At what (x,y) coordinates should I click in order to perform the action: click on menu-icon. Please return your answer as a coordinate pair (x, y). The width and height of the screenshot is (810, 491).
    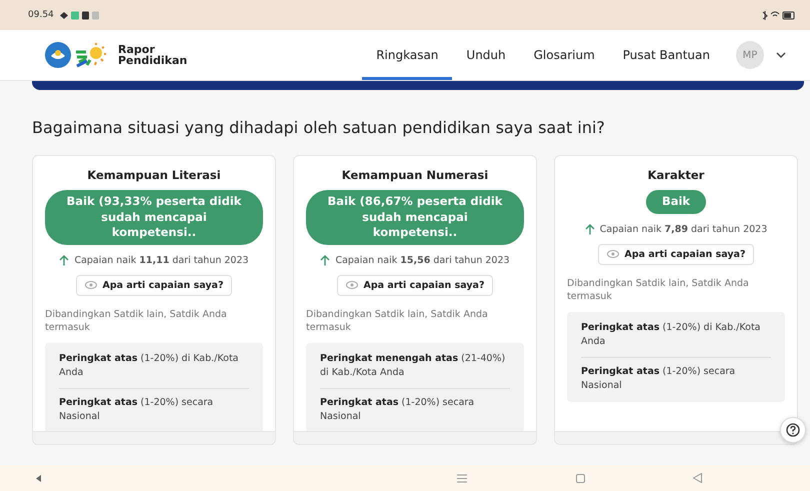
    Looking at the image, I should click on (462, 478).